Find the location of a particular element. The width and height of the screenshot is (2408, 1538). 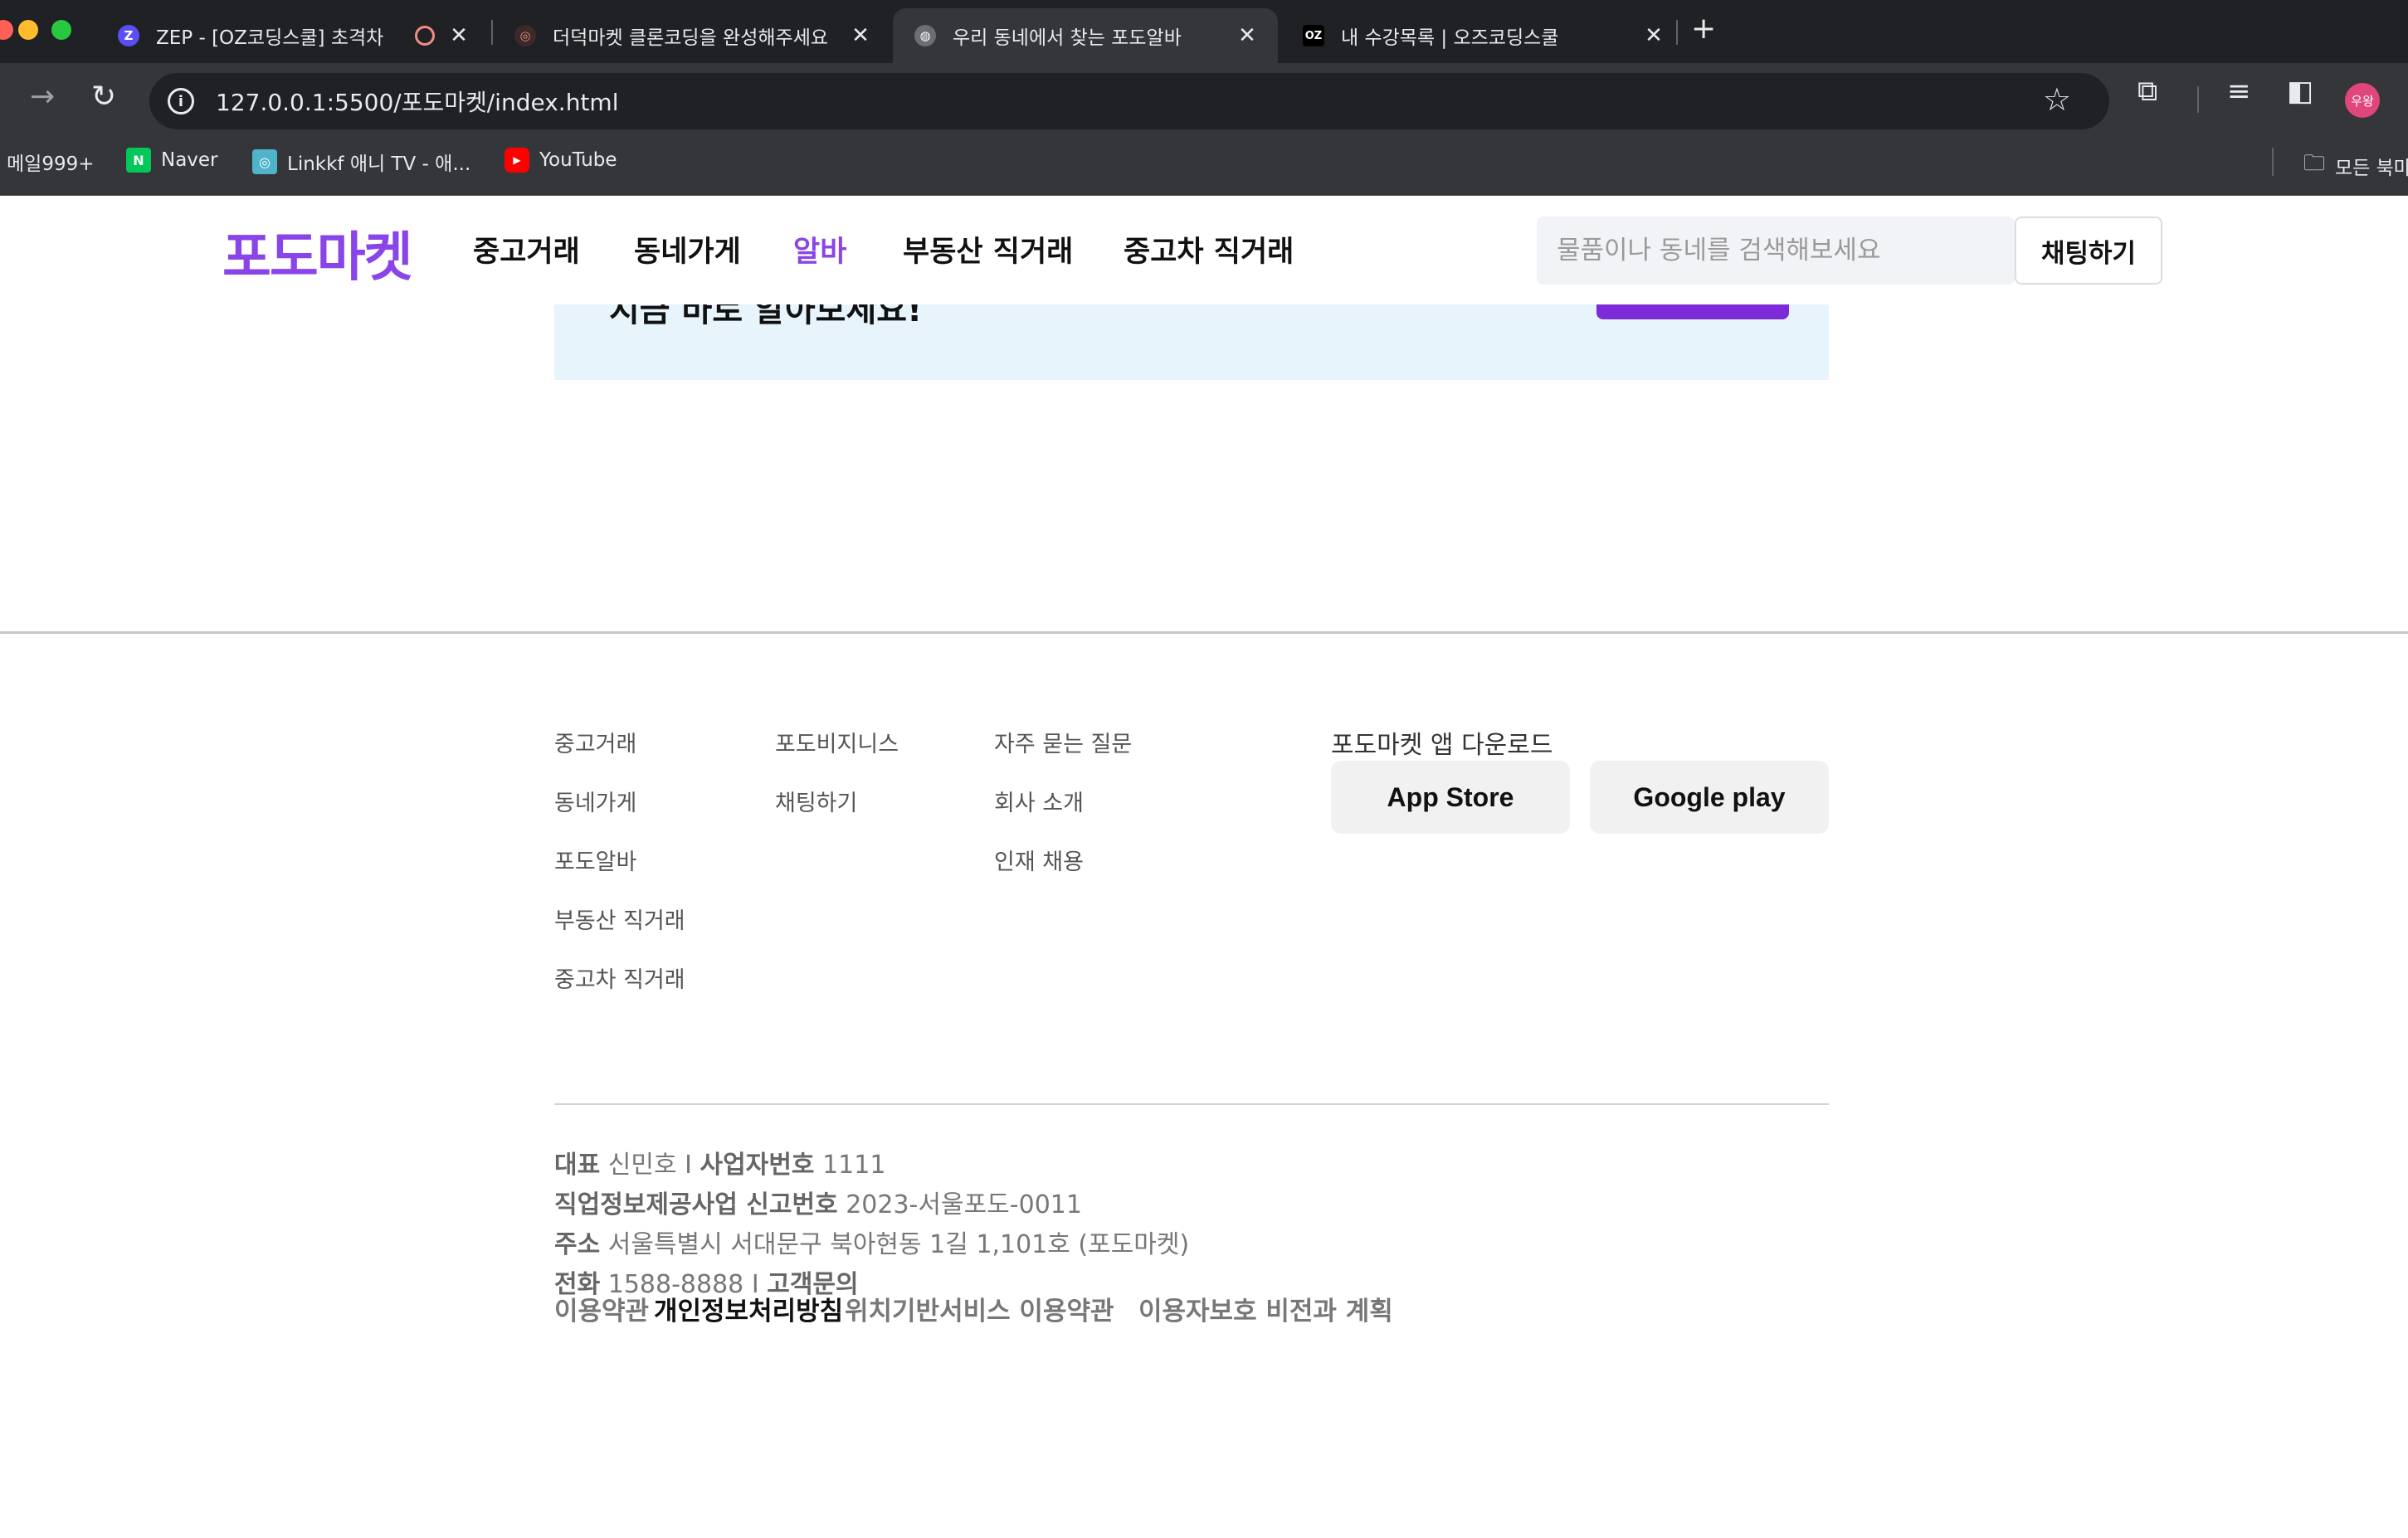

bookmark-label: 메일999+ is located at coordinates (51, 164).